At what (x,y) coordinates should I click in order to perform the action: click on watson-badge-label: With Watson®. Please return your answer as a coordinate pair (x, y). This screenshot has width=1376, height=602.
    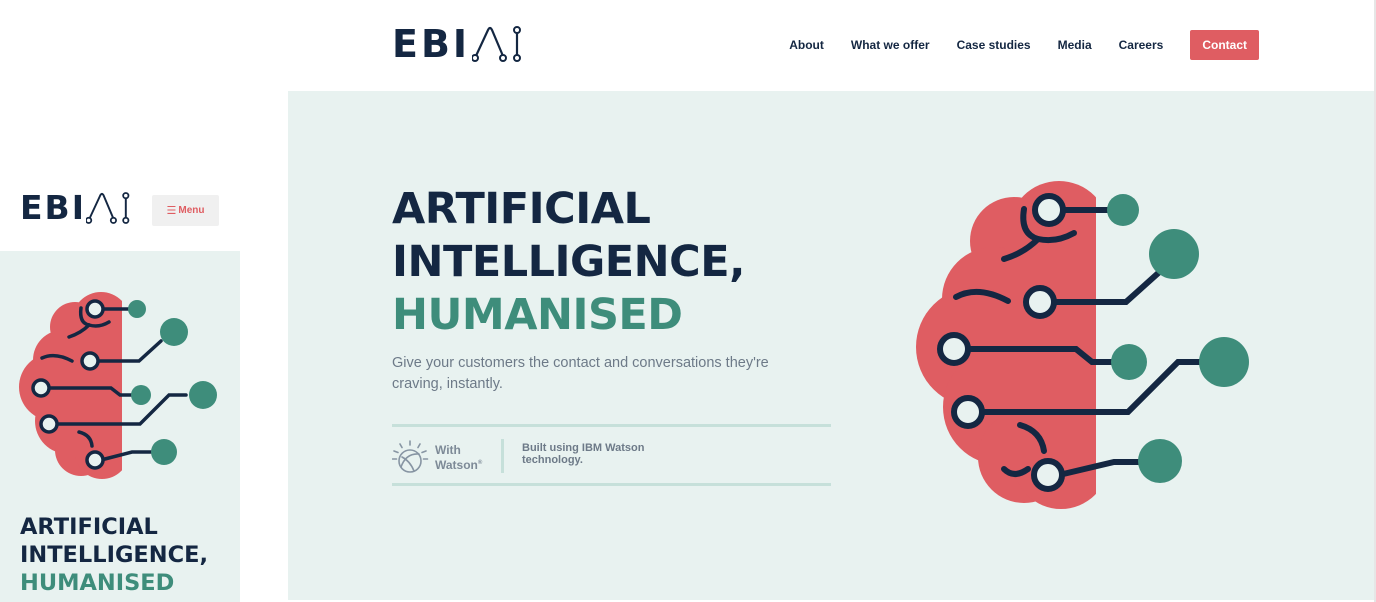
    Looking at the image, I should click on (465, 458).